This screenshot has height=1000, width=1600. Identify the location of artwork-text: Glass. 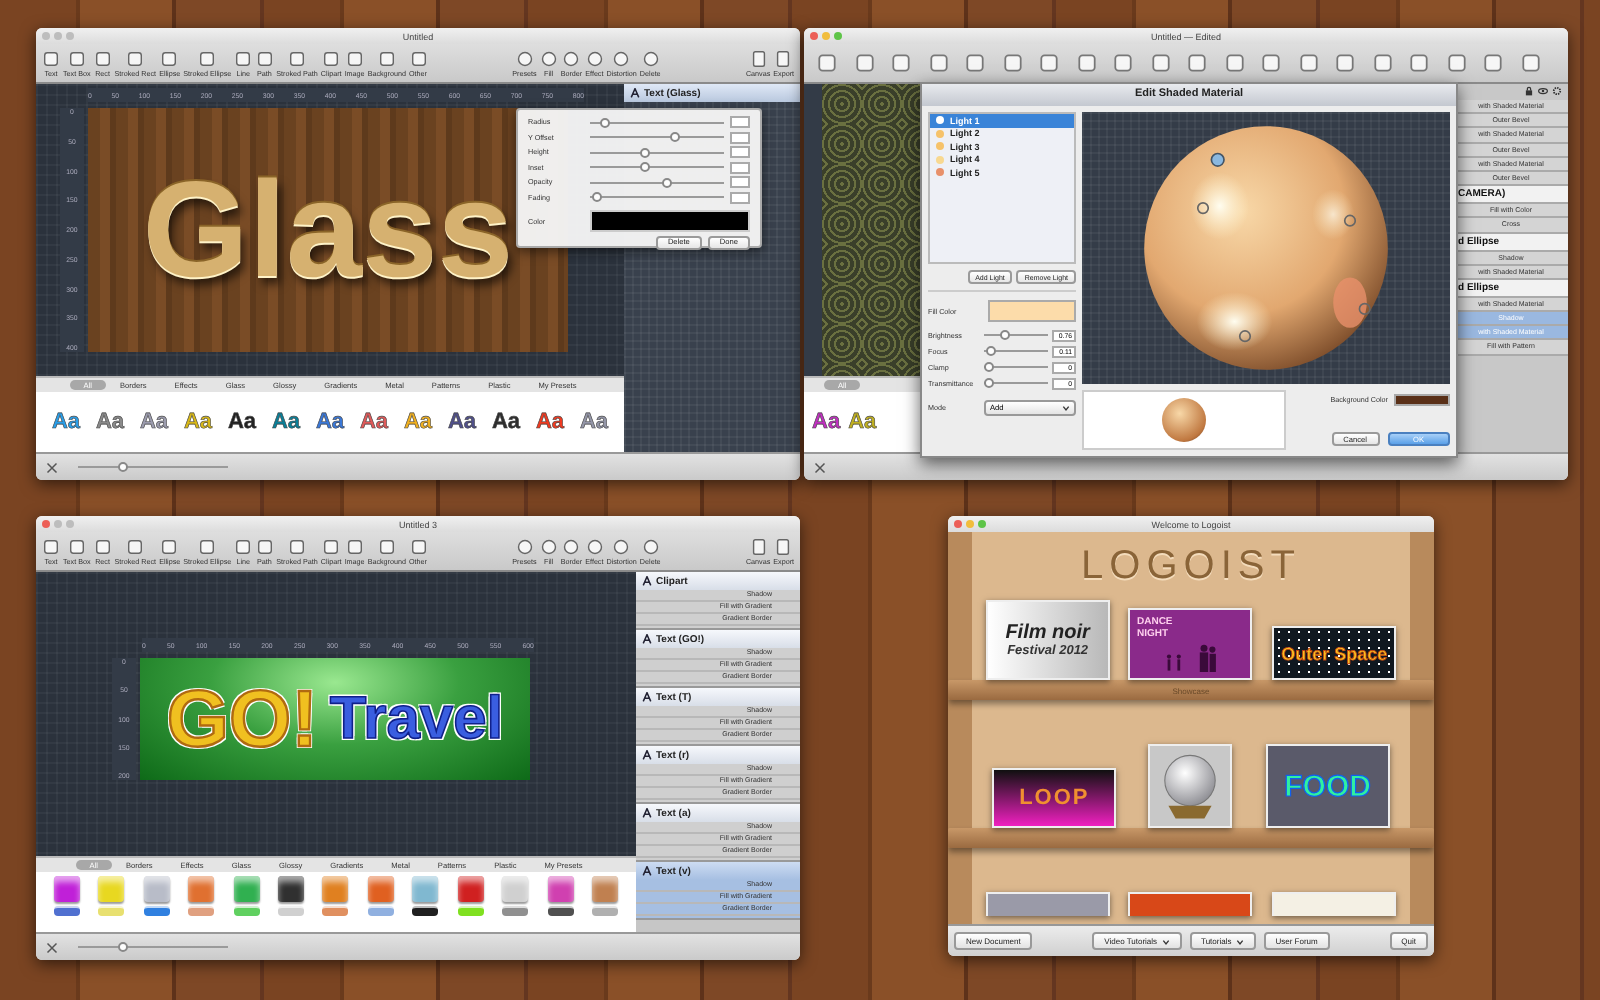
(328, 230).